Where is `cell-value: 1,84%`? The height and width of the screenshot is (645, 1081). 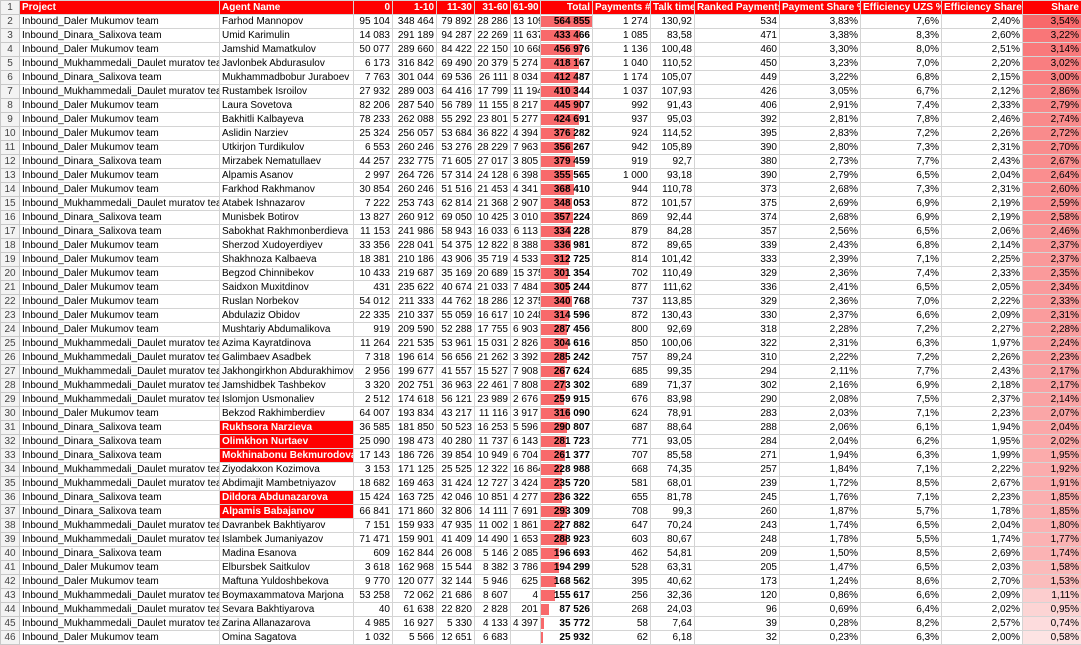 cell-value: 1,84% is located at coordinates (820, 470).